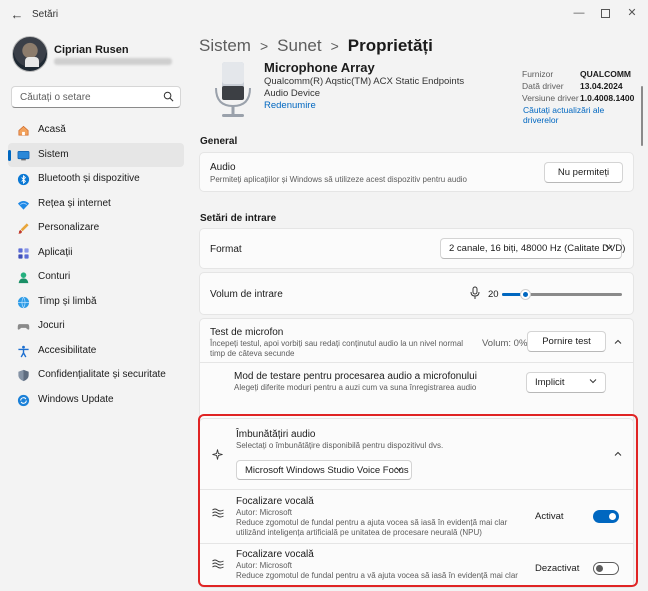 The height and width of the screenshot is (591, 648). What do you see at coordinates (324, 15) in the screenshot?
I see `title-bar: ← Setări — ✕` at bounding box center [324, 15].